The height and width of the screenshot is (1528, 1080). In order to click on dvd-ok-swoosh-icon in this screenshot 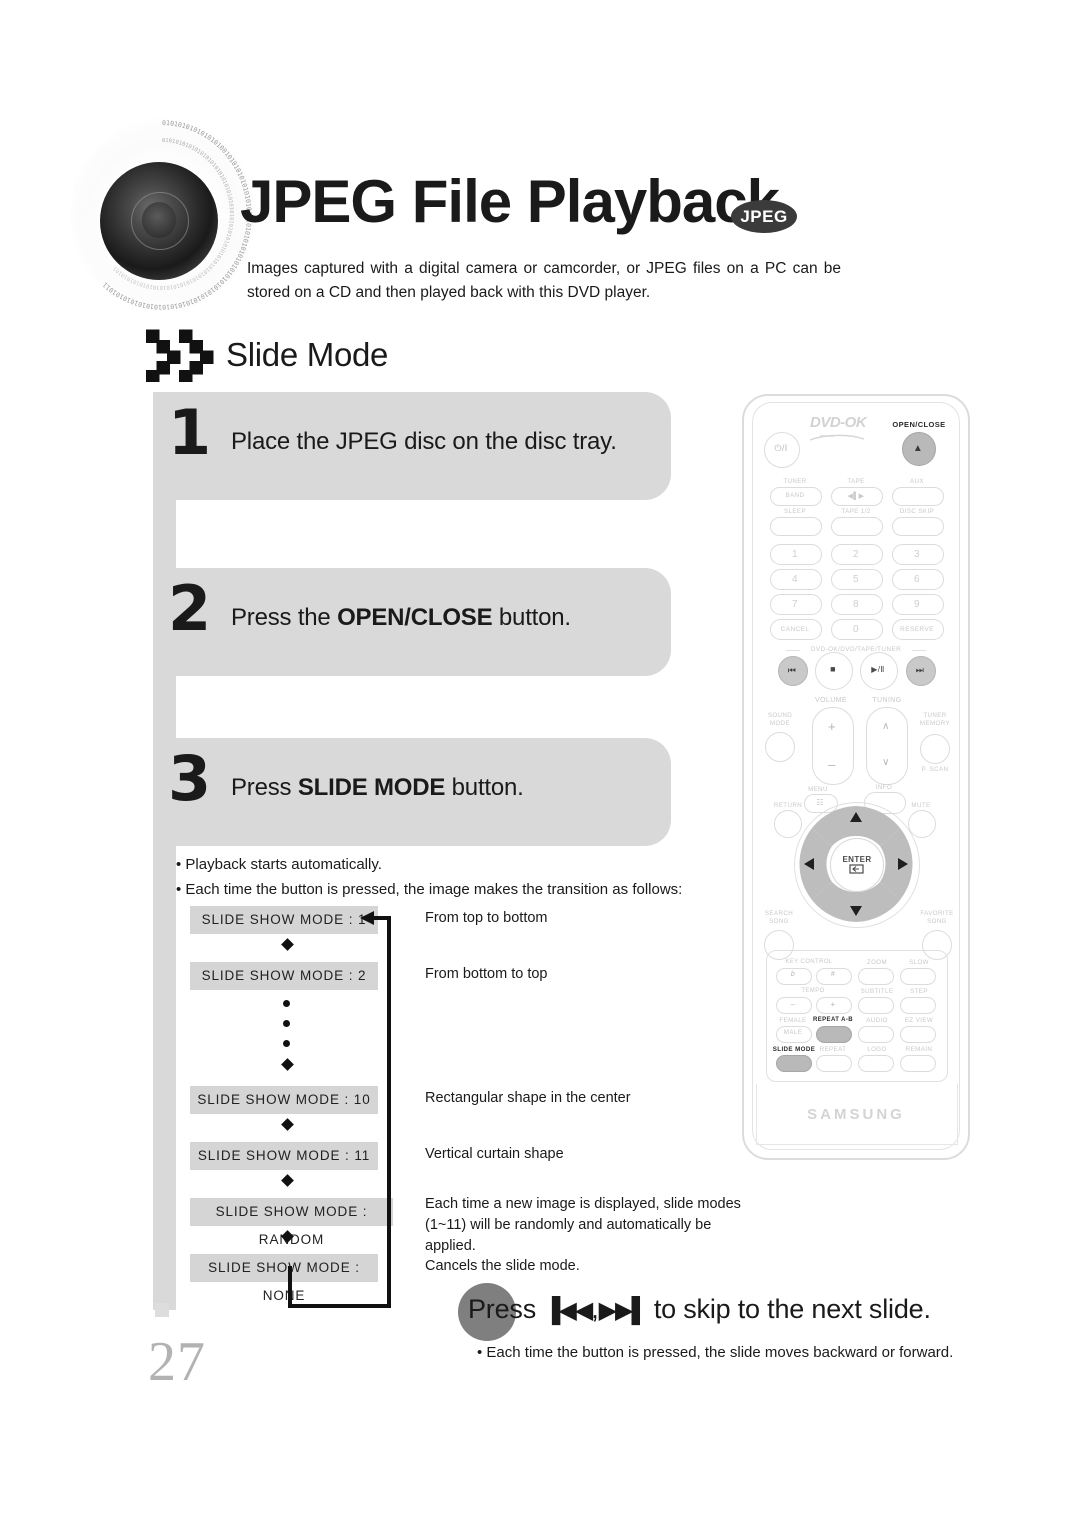, I will do `click(837, 437)`.